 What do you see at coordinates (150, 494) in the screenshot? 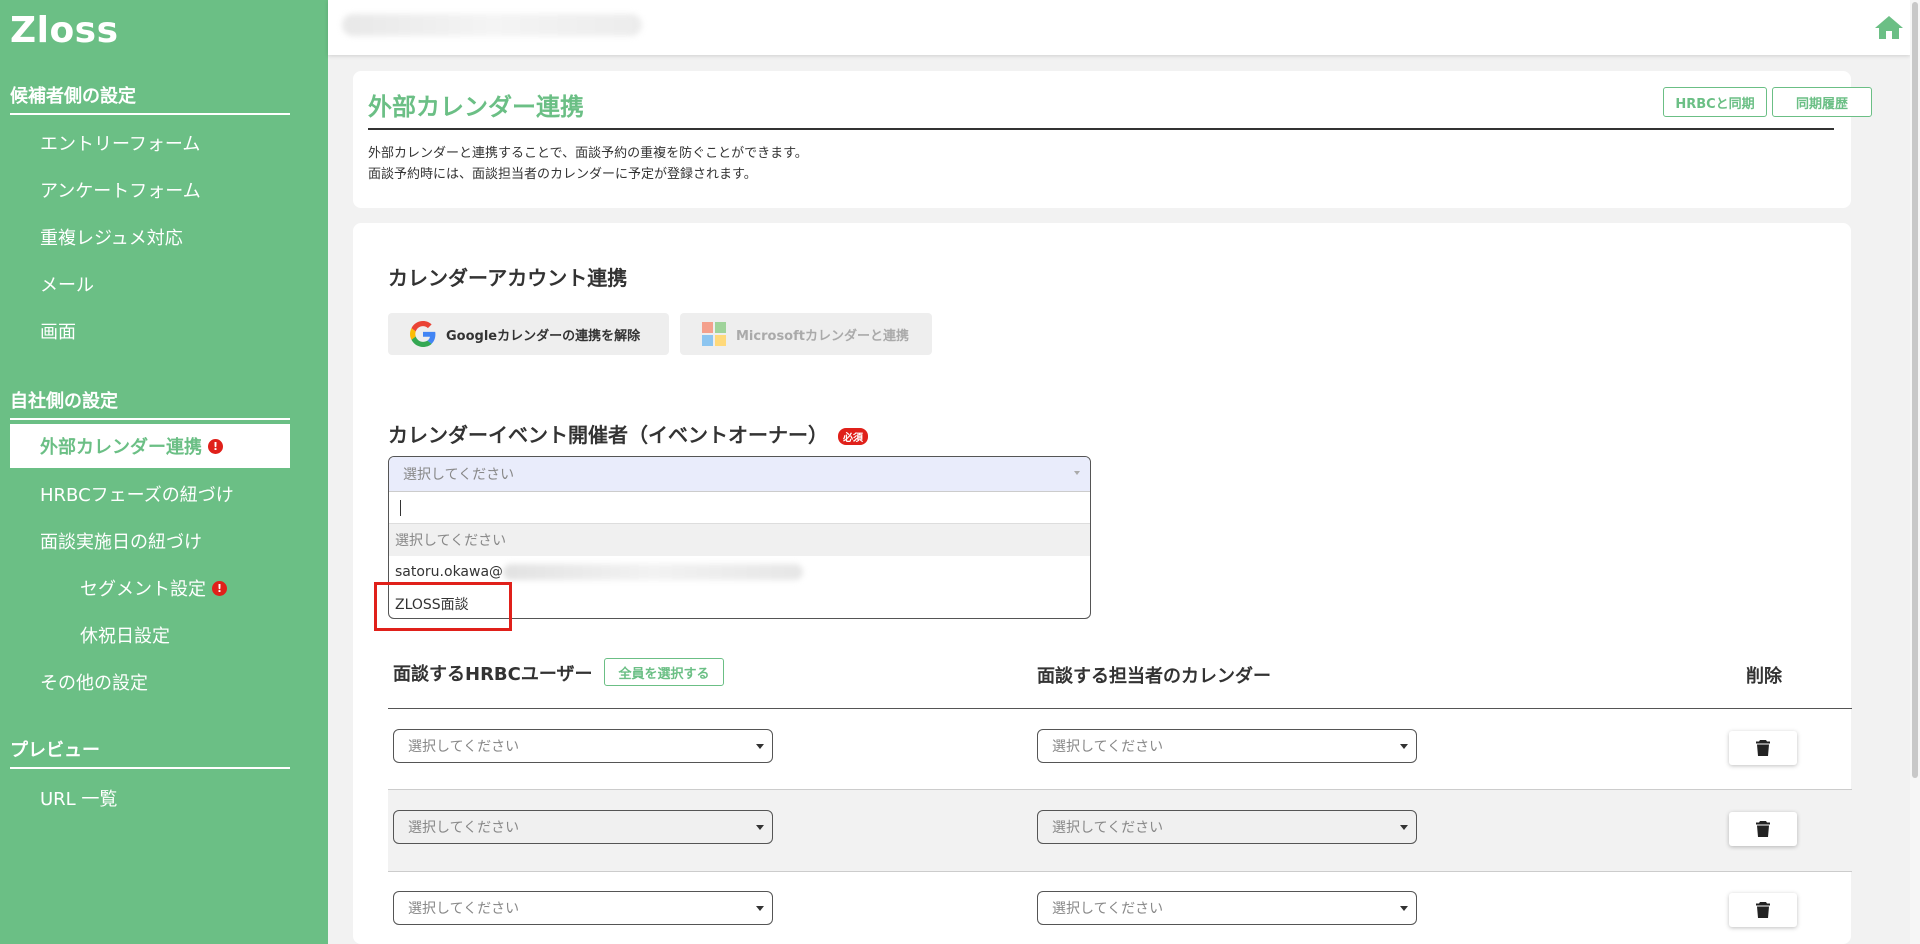
I see `sidebar-item-hrbc-phase: HRBCフェーズの紐づけ` at bounding box center [150, 494].